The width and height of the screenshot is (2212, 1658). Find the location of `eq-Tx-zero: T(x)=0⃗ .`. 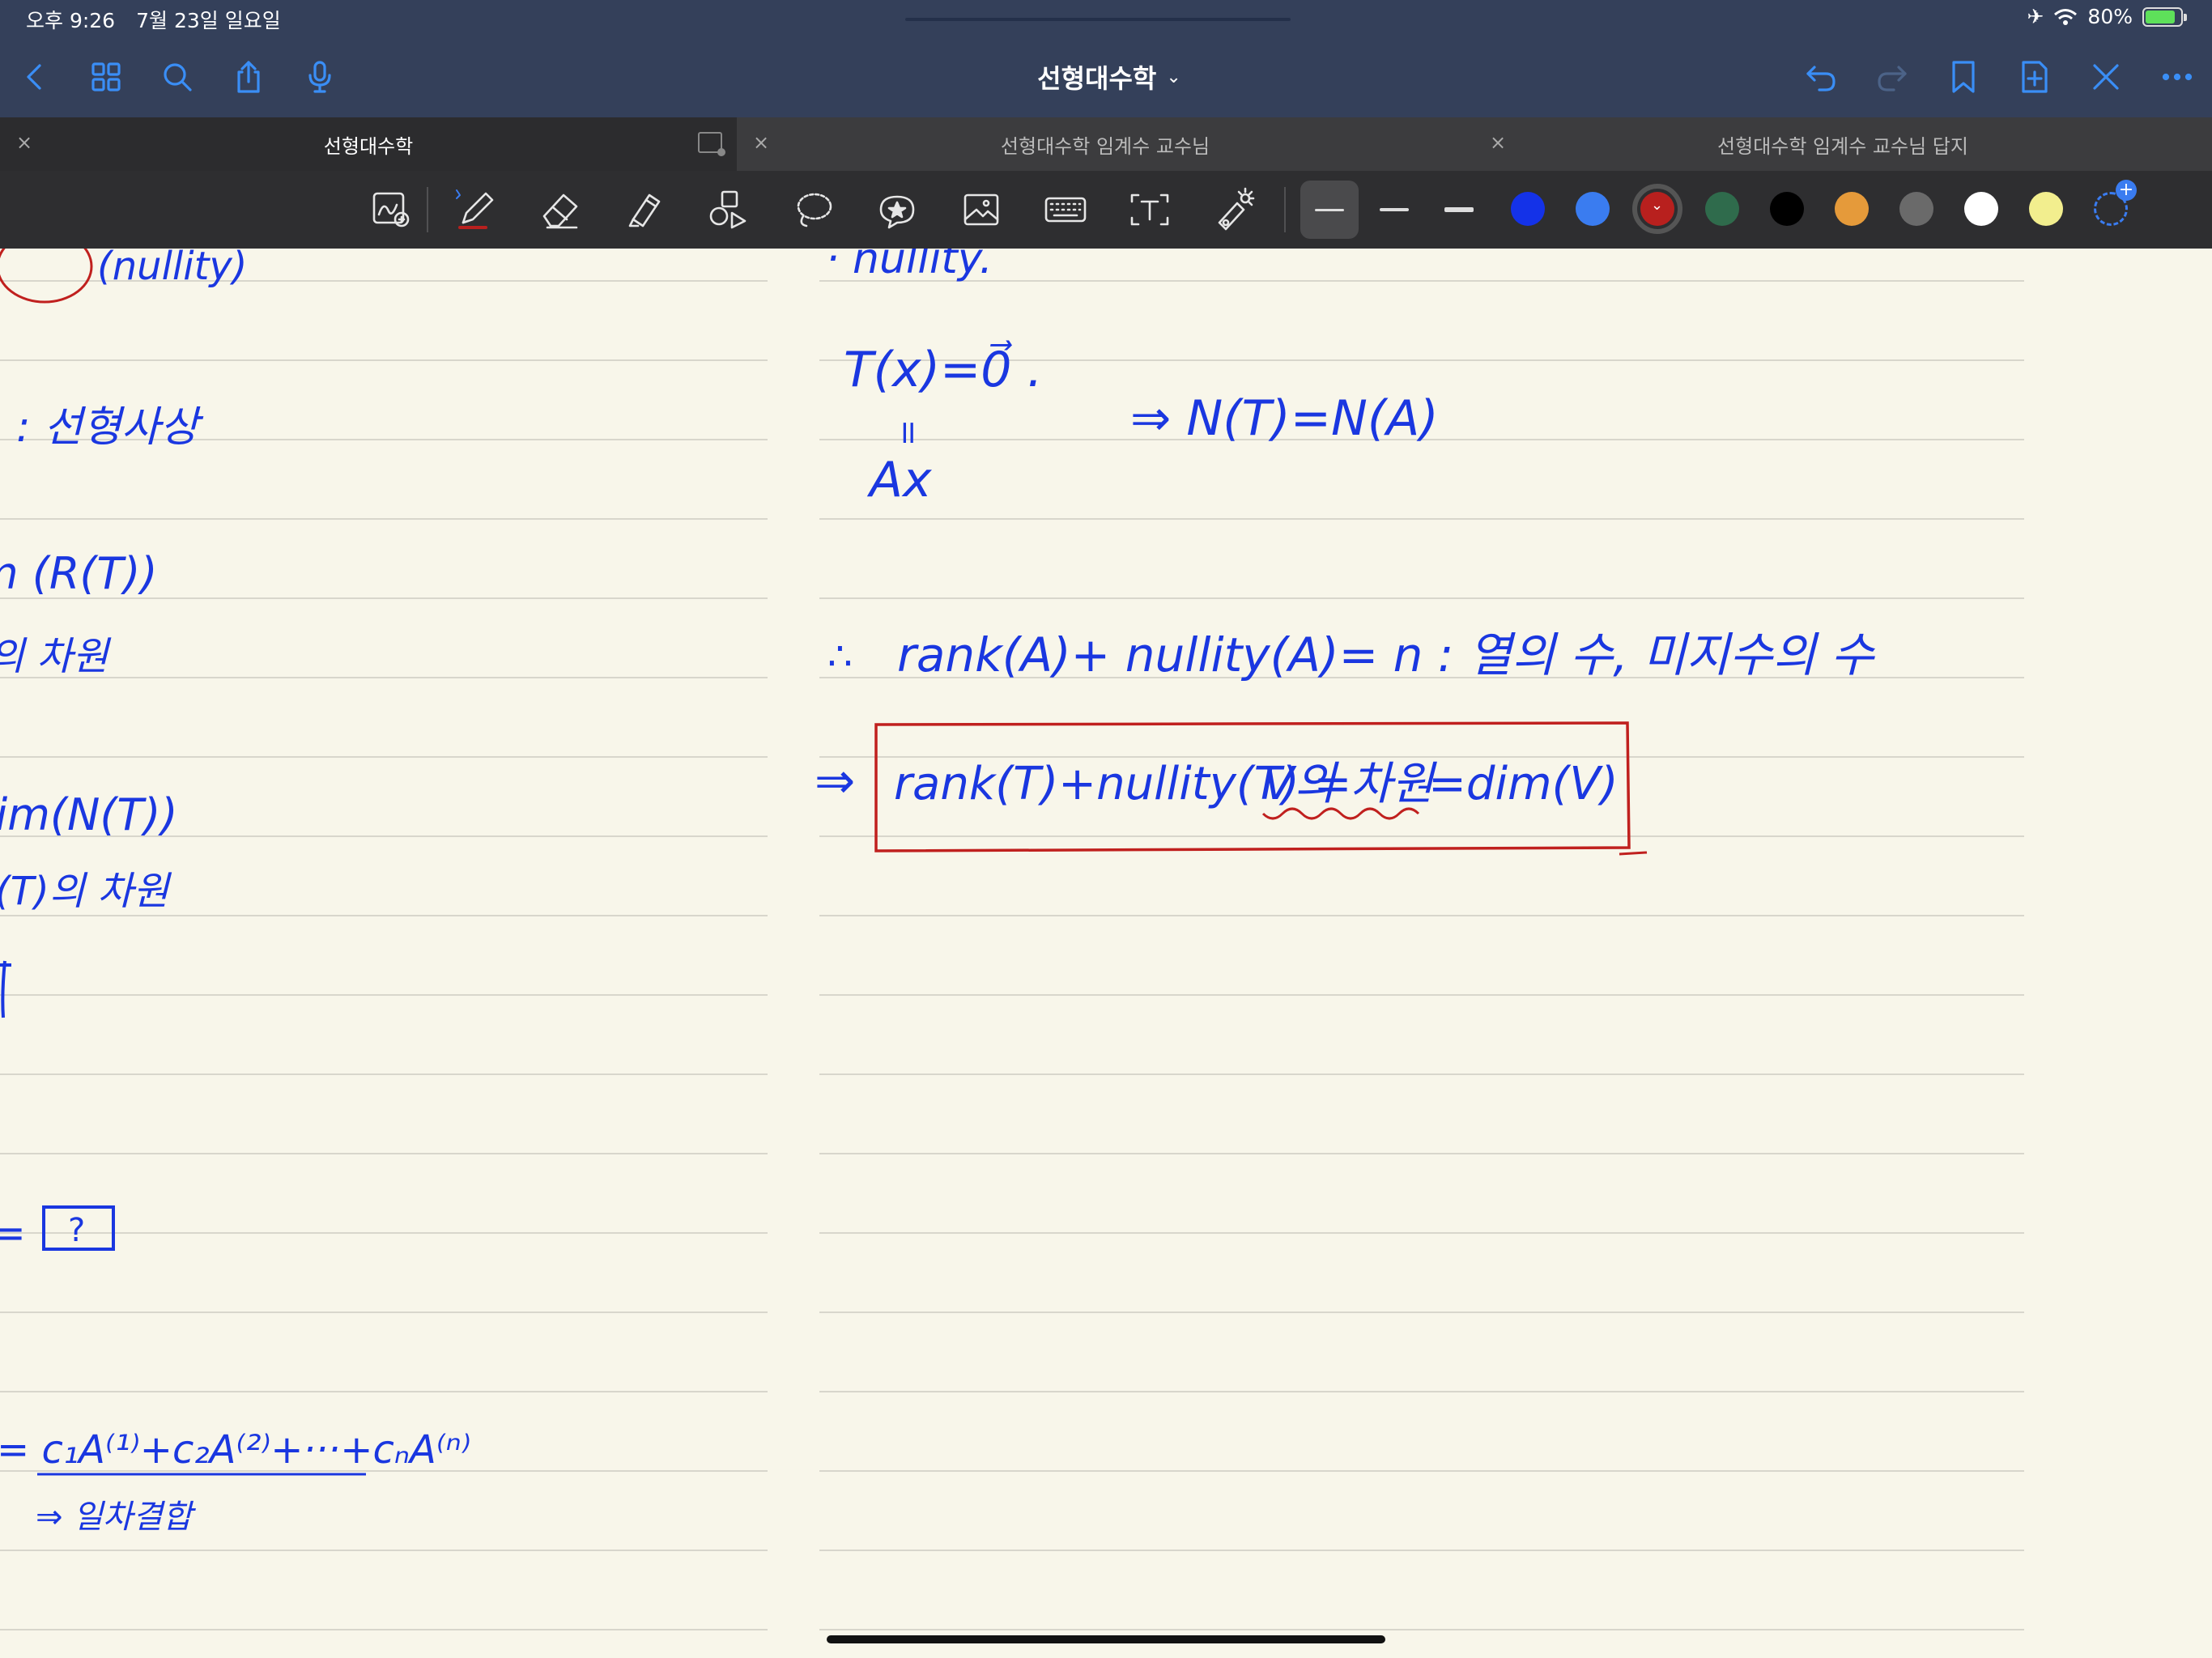

eq-Tx-zero: T(x)=0⃗ . is located at coordinates (944, 369).